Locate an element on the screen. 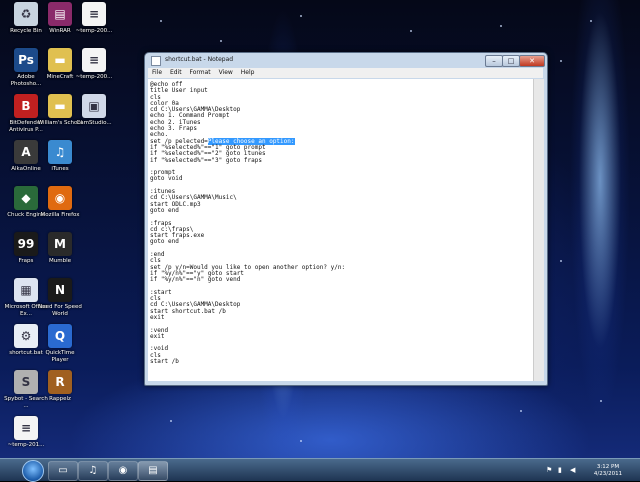 The width and height of the screenshot is (640, 482). desktop-icon: ◉ Mozilla Firefox is located at coordinates (60, 202).